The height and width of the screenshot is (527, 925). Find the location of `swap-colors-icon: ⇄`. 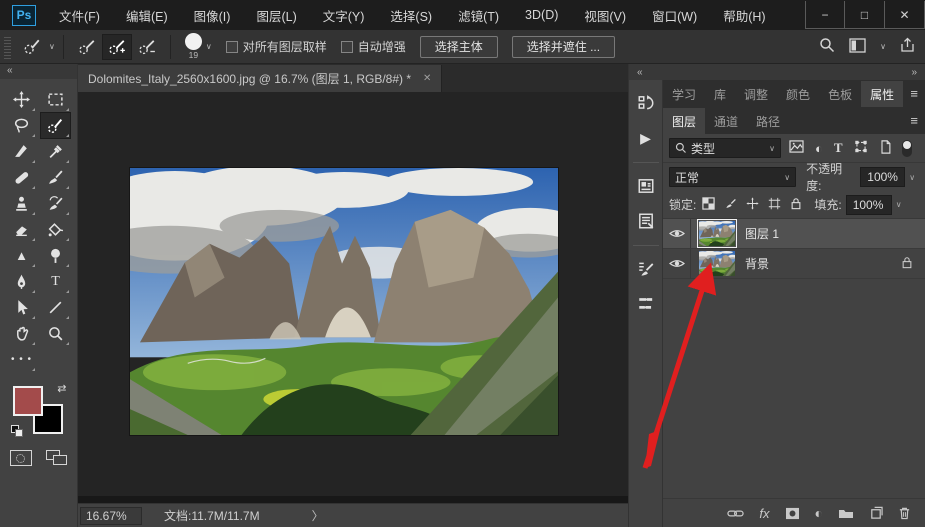

swap-colors-icon: ⇄ is located at coordinates (61, 388).